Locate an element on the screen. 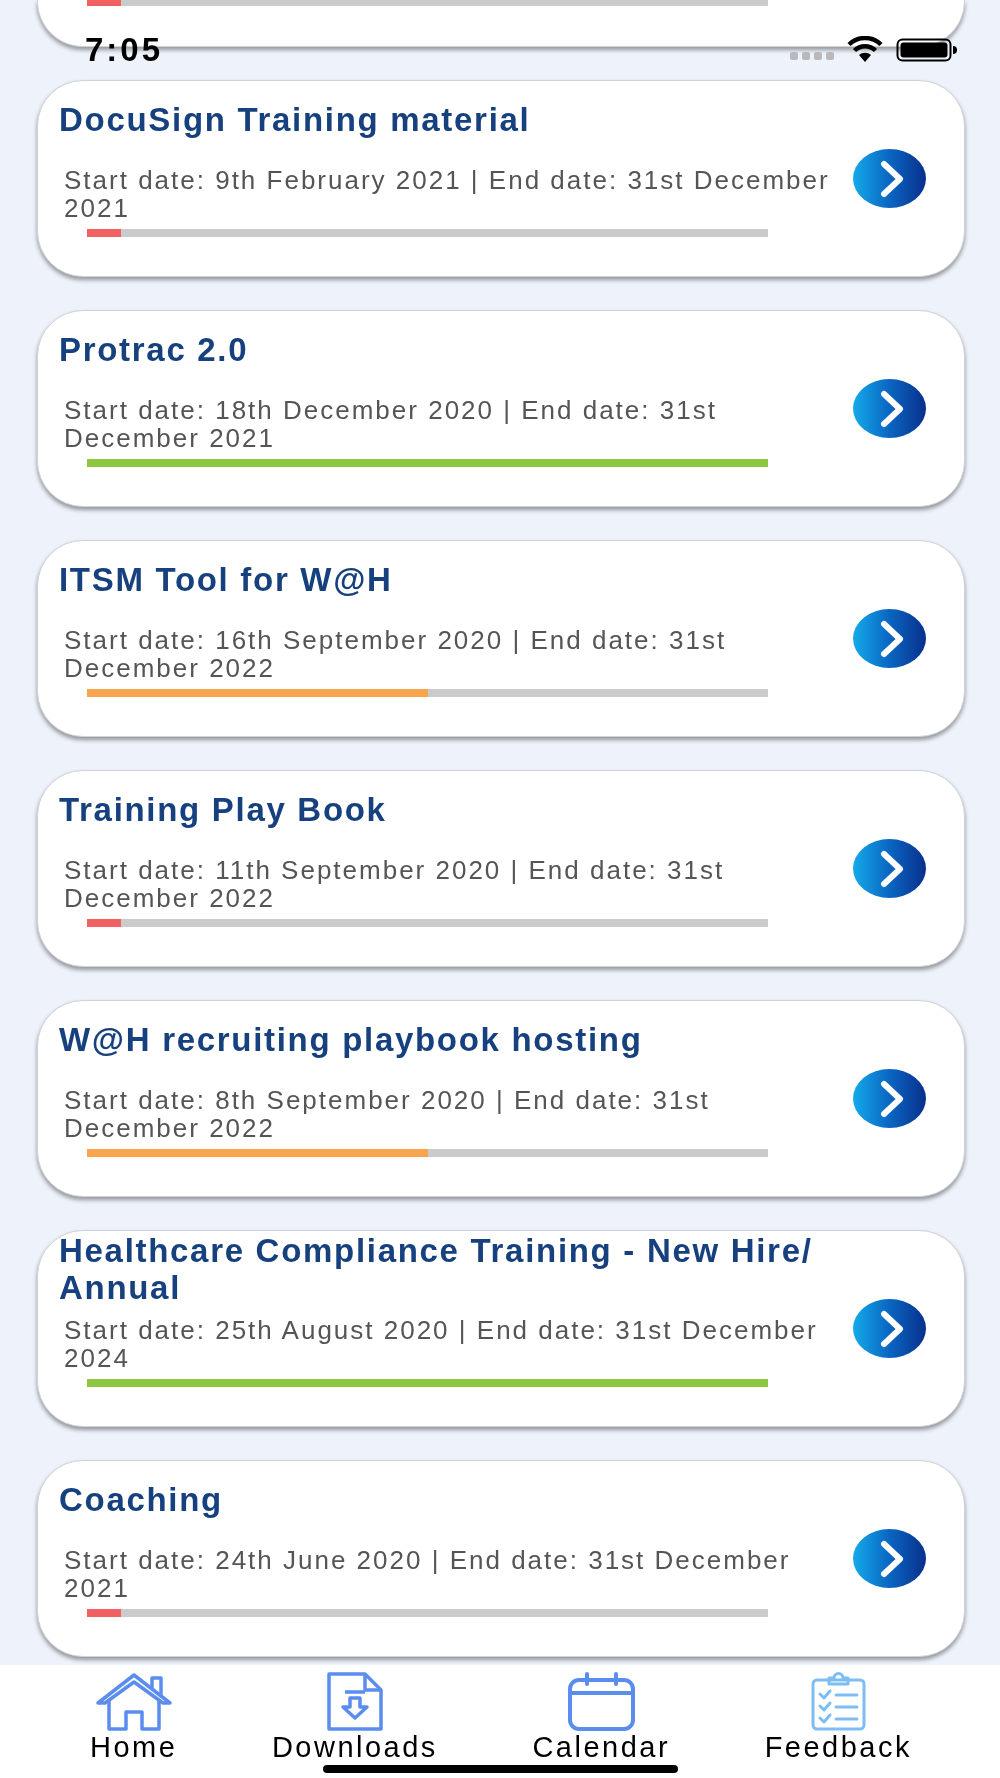 Image resolution: width=1000 pixels, height=1778 pixels. date-range-text: Start date: 16th September 2020 | End date: 31st December 2022 is located at coordinates (396, 654).